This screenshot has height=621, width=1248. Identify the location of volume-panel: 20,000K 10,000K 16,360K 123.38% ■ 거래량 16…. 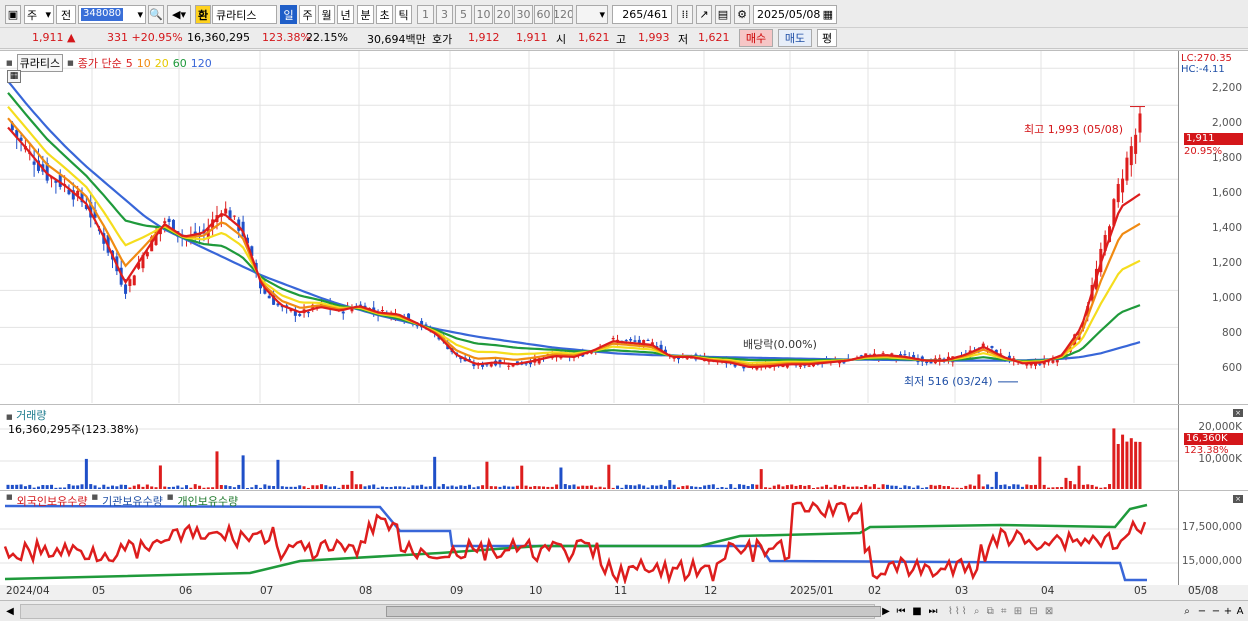
(624, 447).